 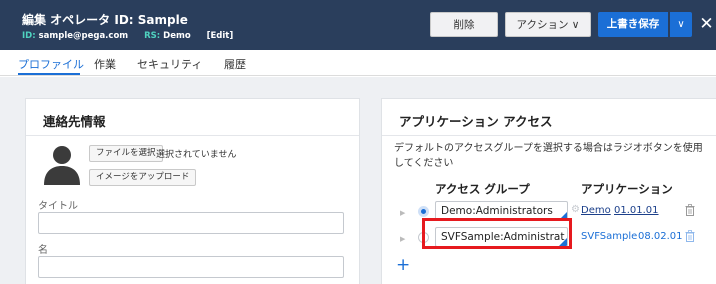 I want to click on application-version: 08.02.01, so click(x=660, y=236).